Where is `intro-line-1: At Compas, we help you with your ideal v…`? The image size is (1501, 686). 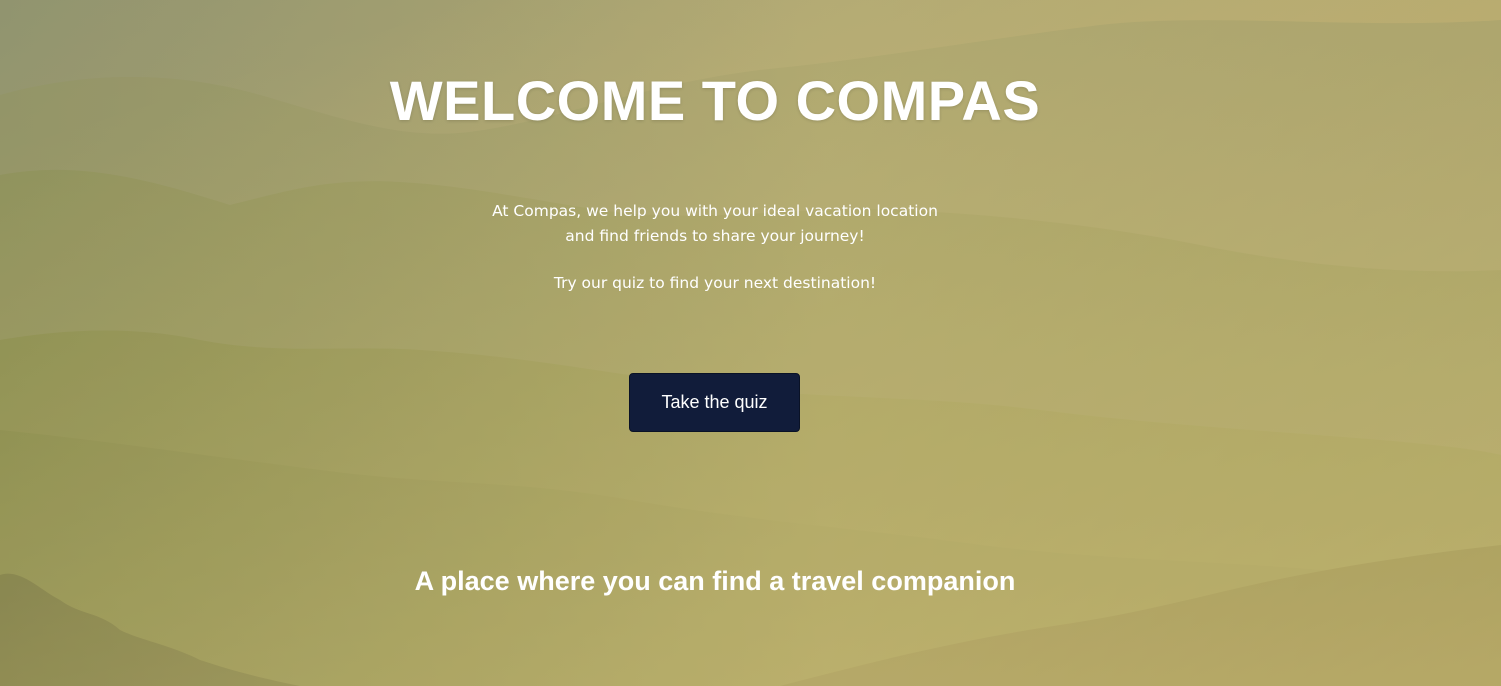 intro-line-1: At Compas, we help you with your ideal v… is located at coordinates (715, 211).